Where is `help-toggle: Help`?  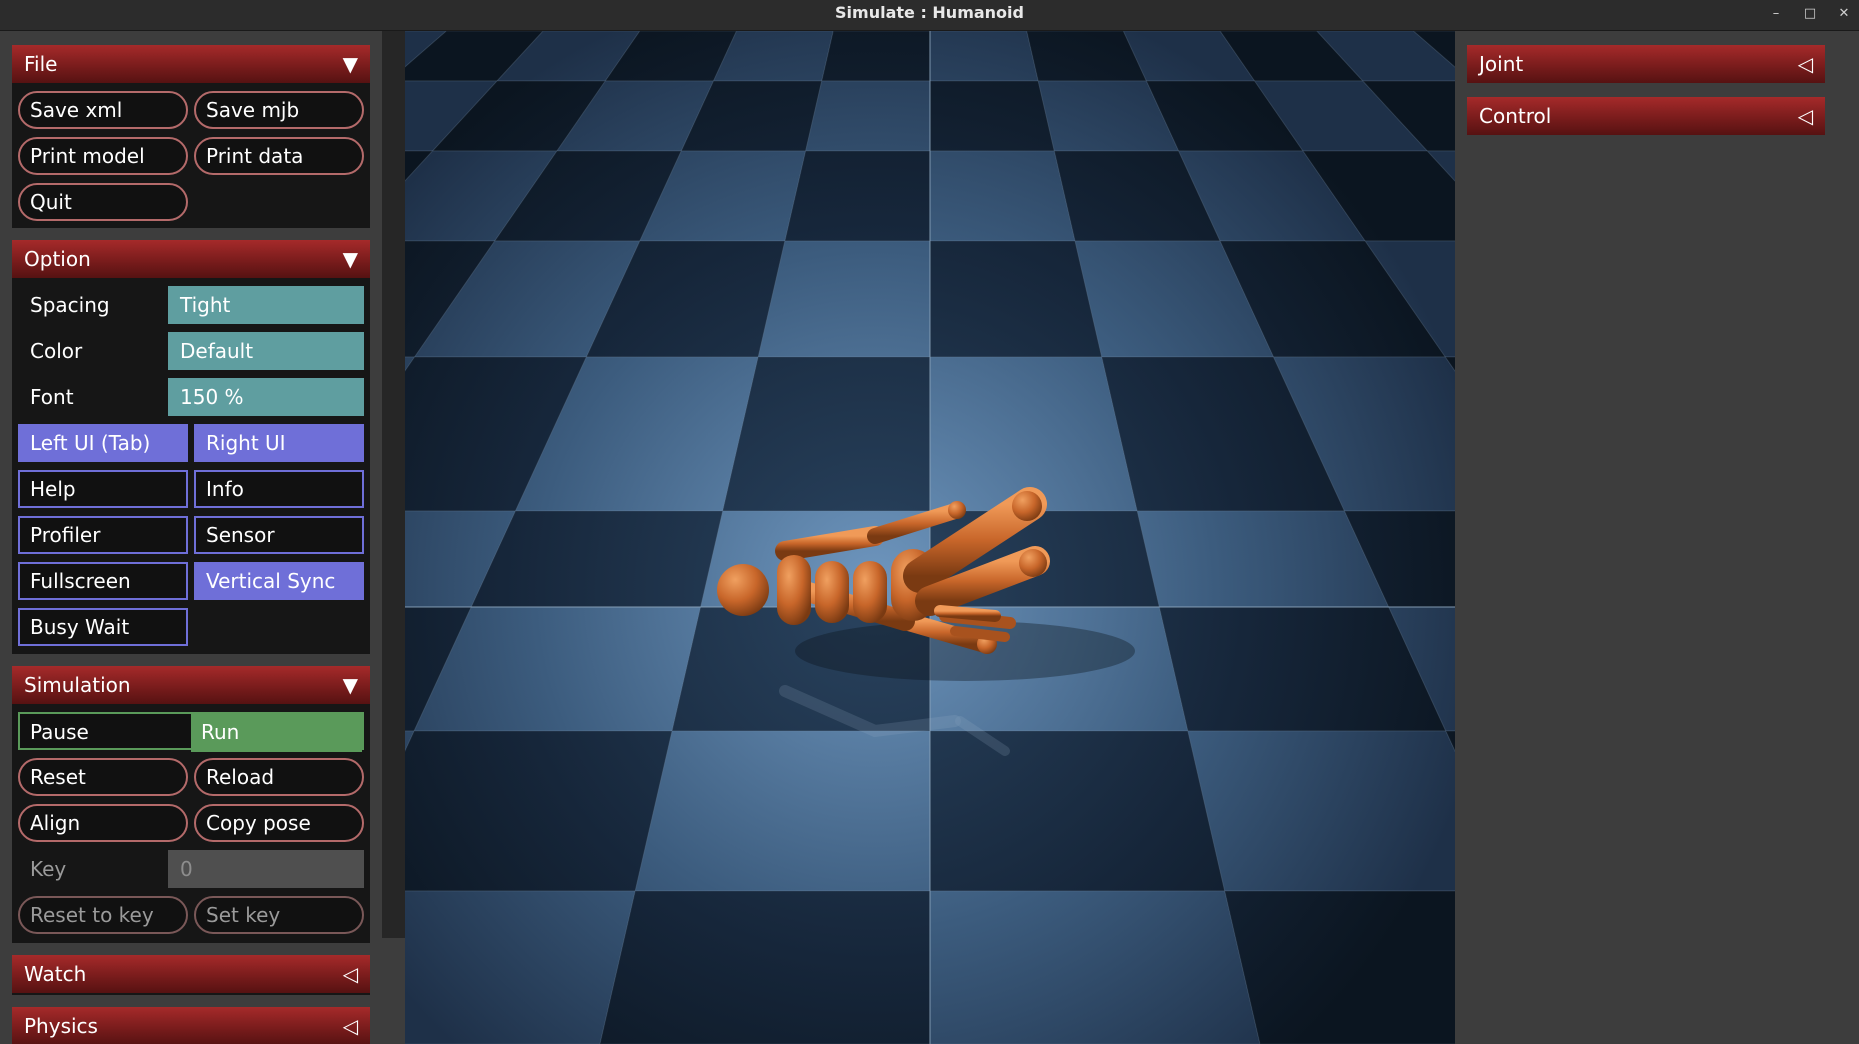
help-toggle: Help is located at coordinates (103, 489).